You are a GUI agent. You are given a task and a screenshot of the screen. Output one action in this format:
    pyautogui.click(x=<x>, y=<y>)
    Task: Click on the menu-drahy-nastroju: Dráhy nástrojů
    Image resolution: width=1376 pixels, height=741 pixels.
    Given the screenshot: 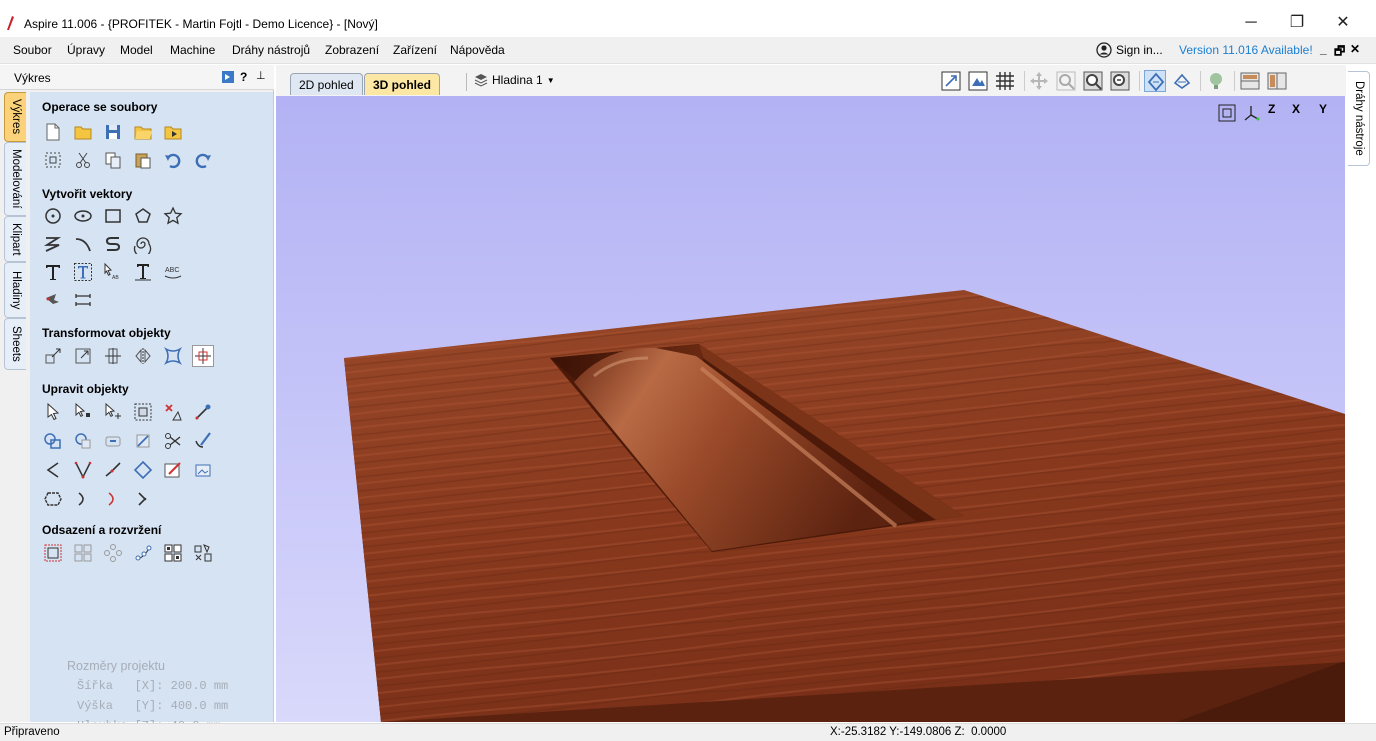 What is the action you would take?
    pyautogui.click(x=271, y=50)
    